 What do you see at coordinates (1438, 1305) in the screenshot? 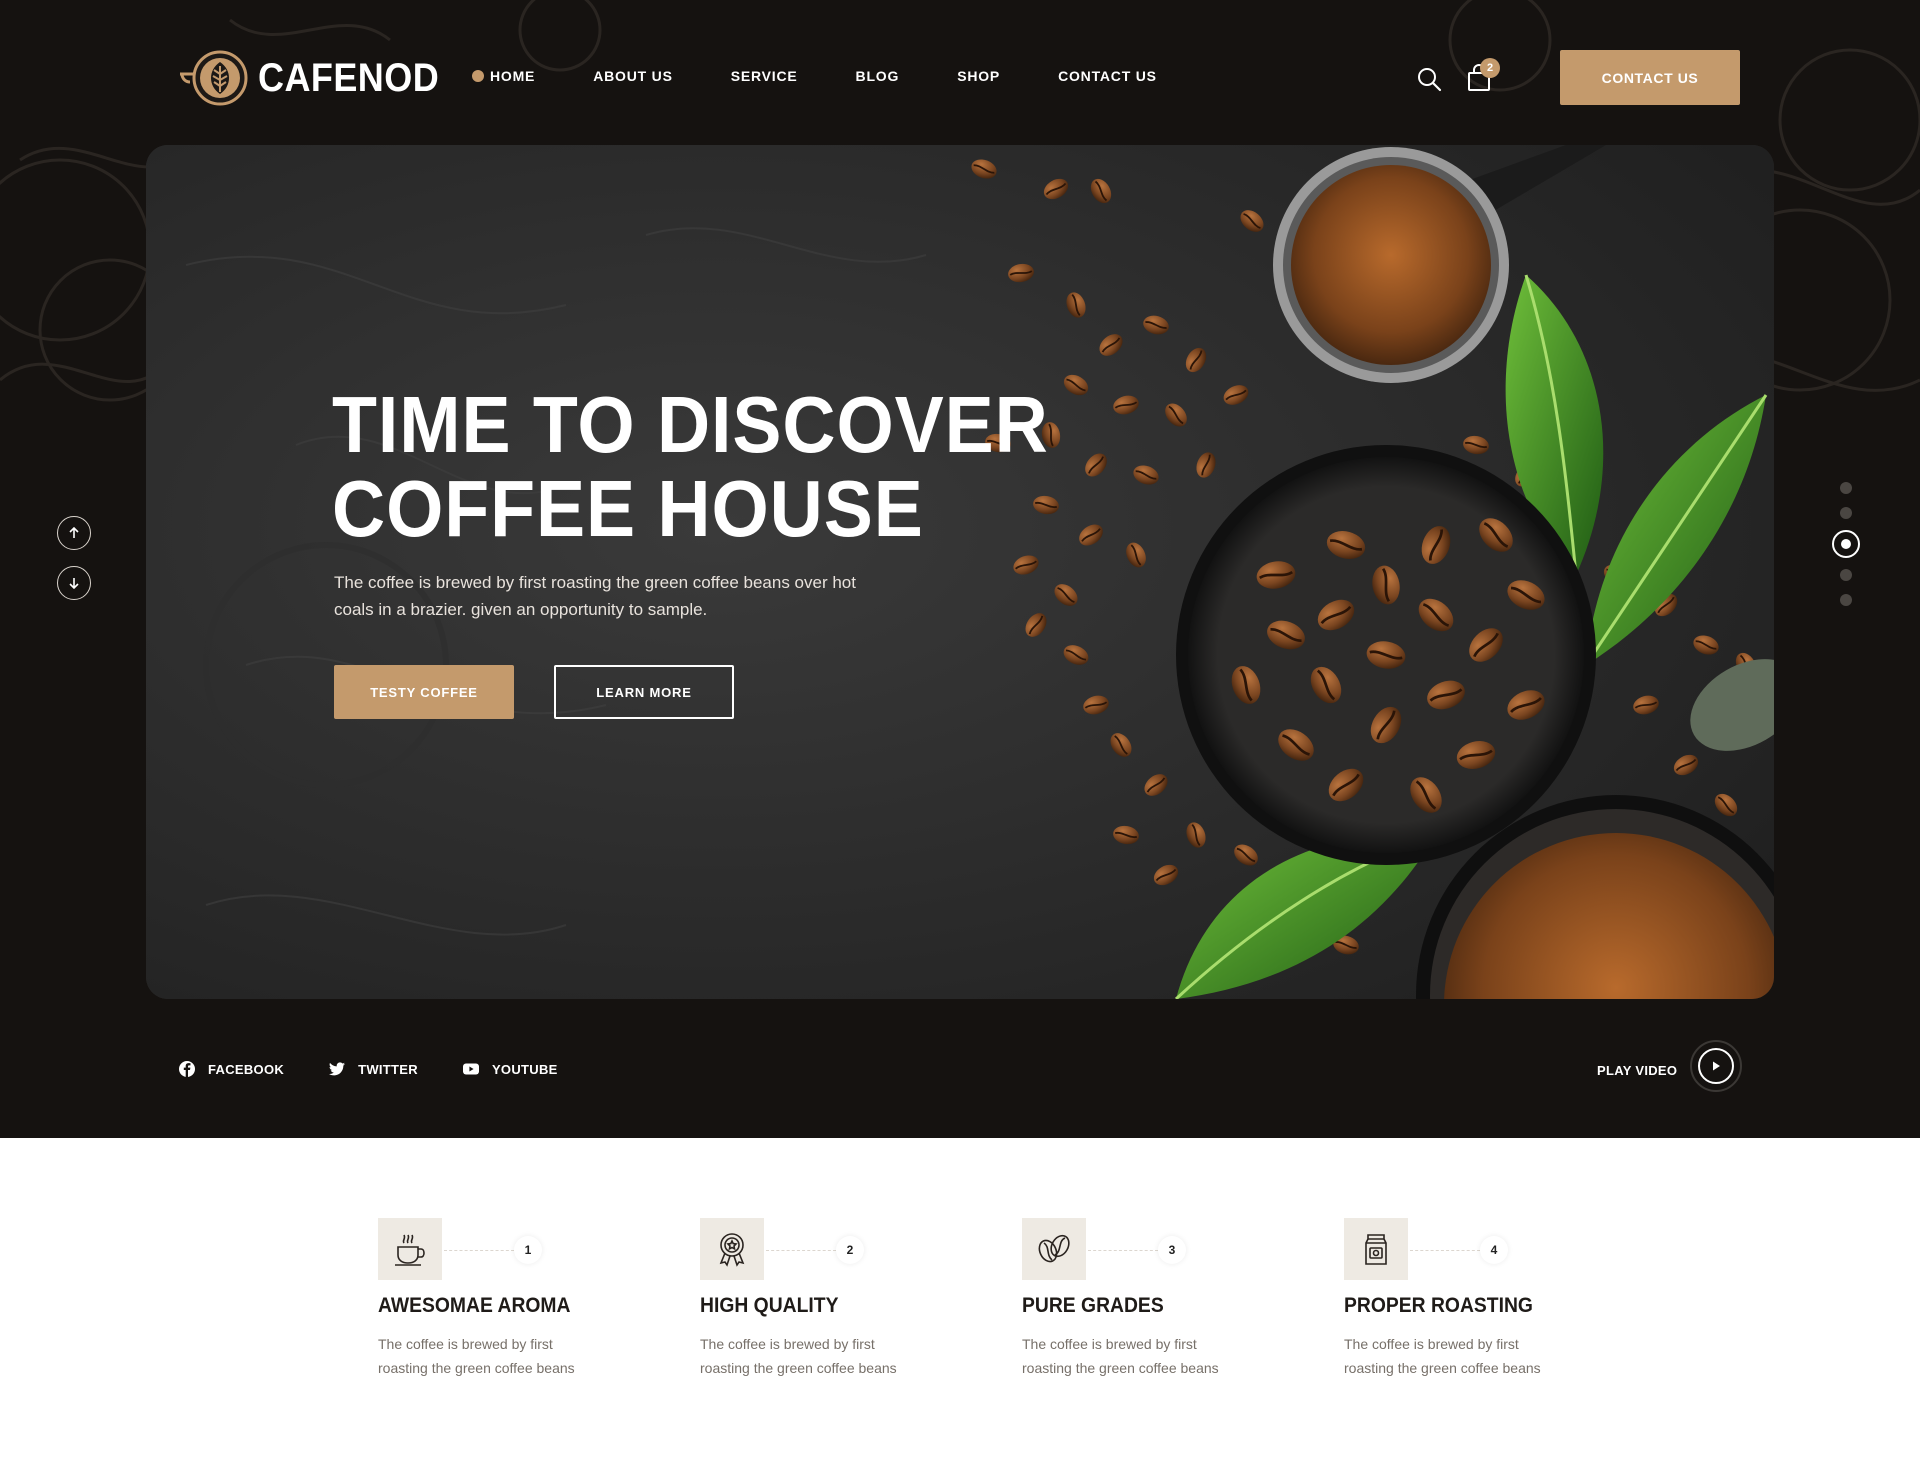
I see `feature-title: PROPER ROASTING` at bounding box center [1438, 1305].